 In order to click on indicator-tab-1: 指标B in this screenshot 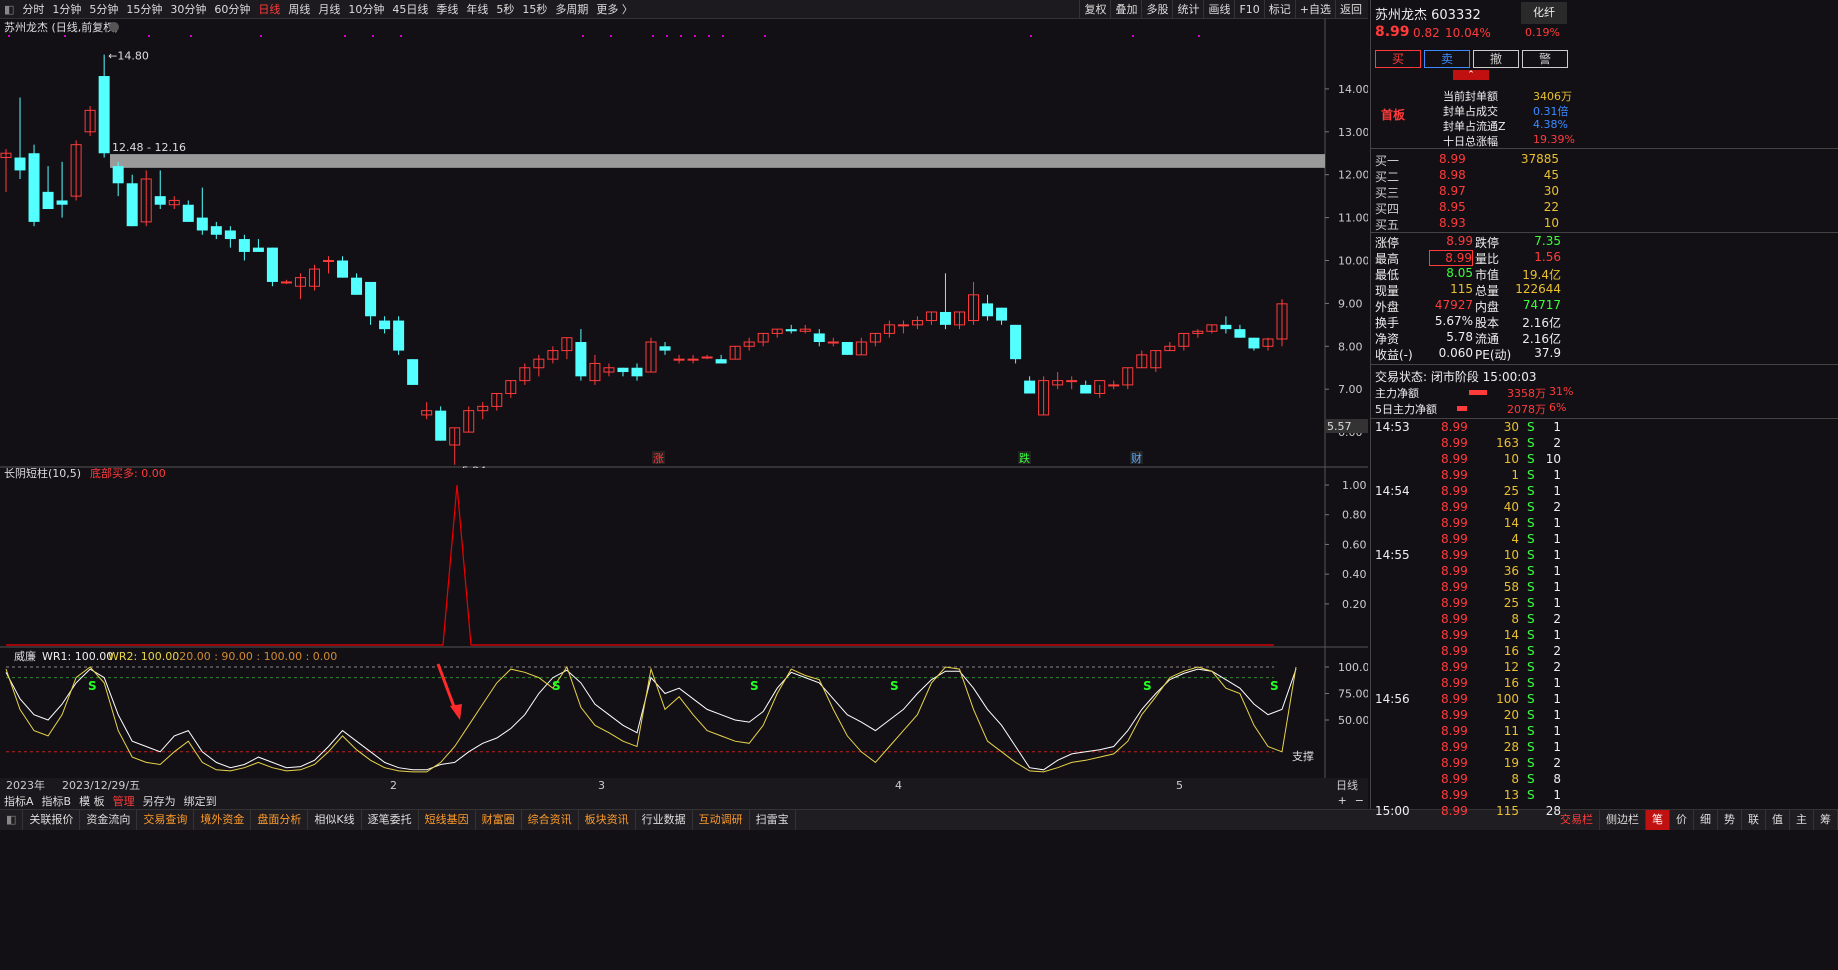, I will do `click(57, 801)`.